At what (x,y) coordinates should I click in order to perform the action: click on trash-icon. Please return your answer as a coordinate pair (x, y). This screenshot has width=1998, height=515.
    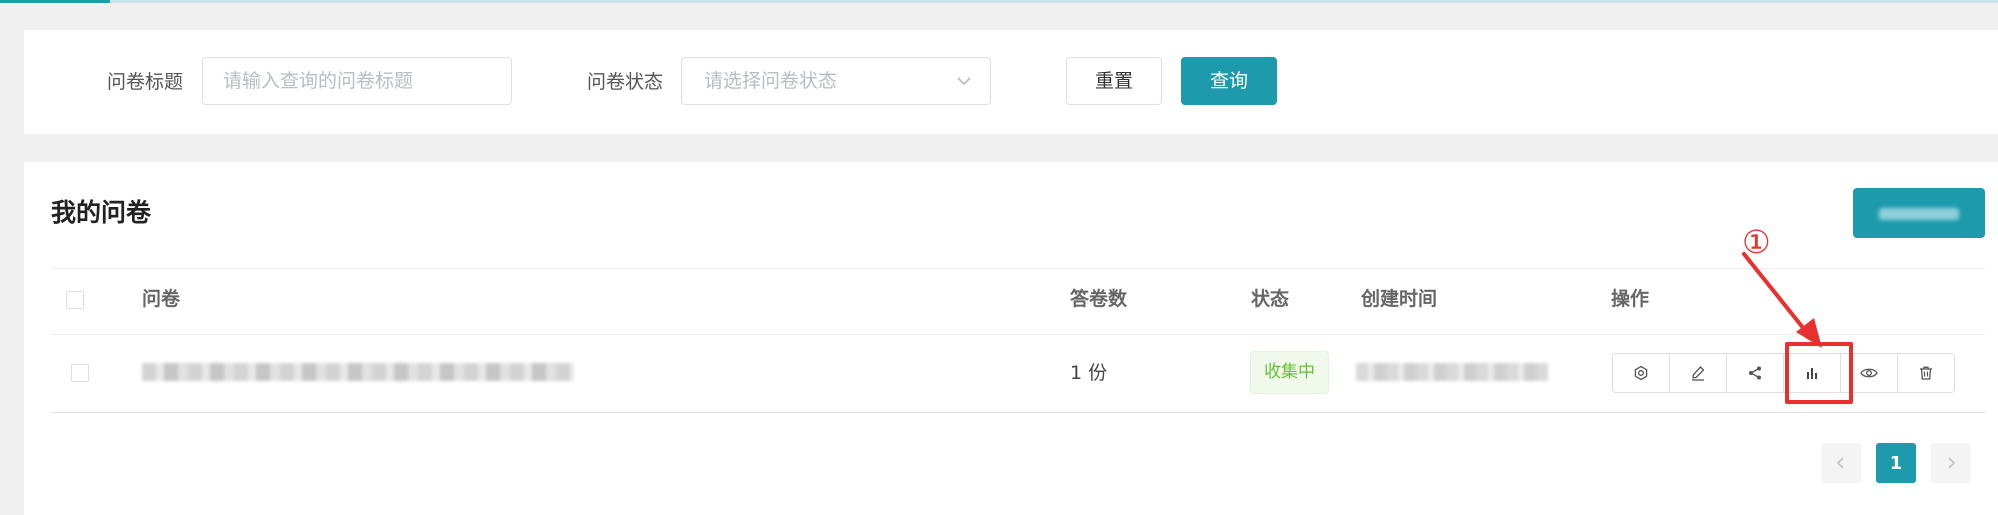
    Looking at the image, I should click on (1926, 373).